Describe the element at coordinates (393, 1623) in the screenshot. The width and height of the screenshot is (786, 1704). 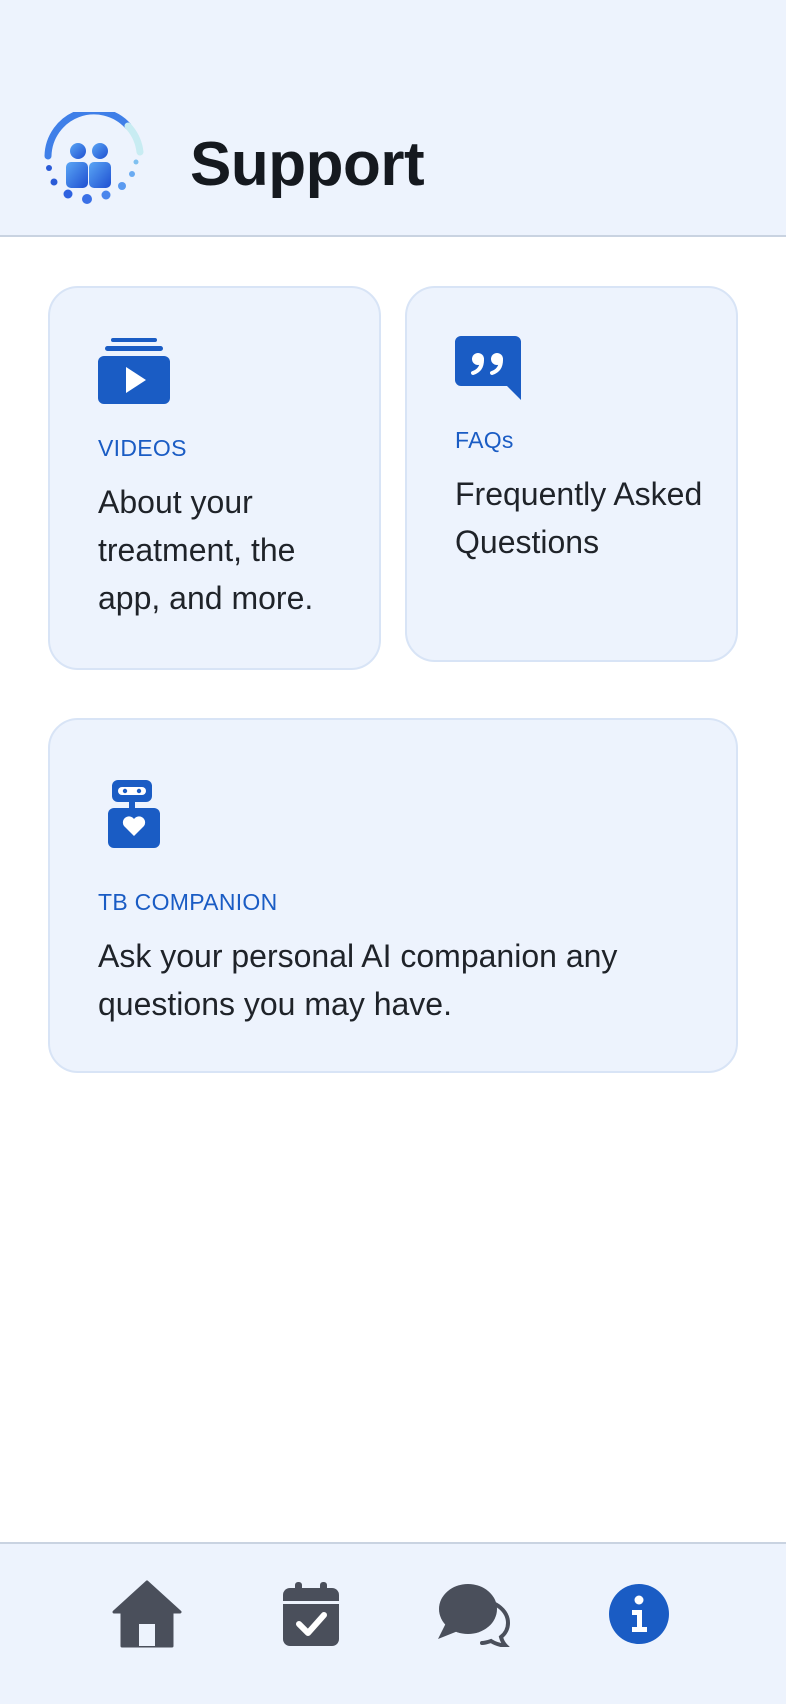
I see `bottom-navigation` at that location.